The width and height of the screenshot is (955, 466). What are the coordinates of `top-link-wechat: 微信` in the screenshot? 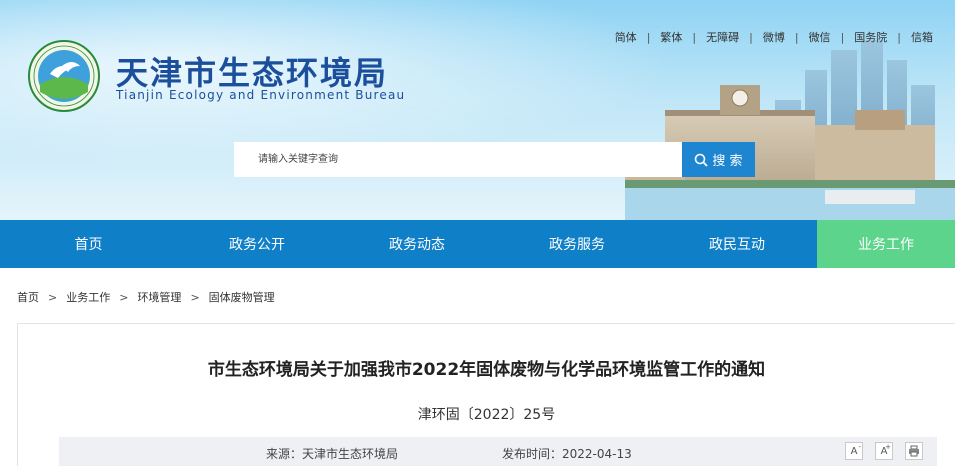 It's located at (820, 37).